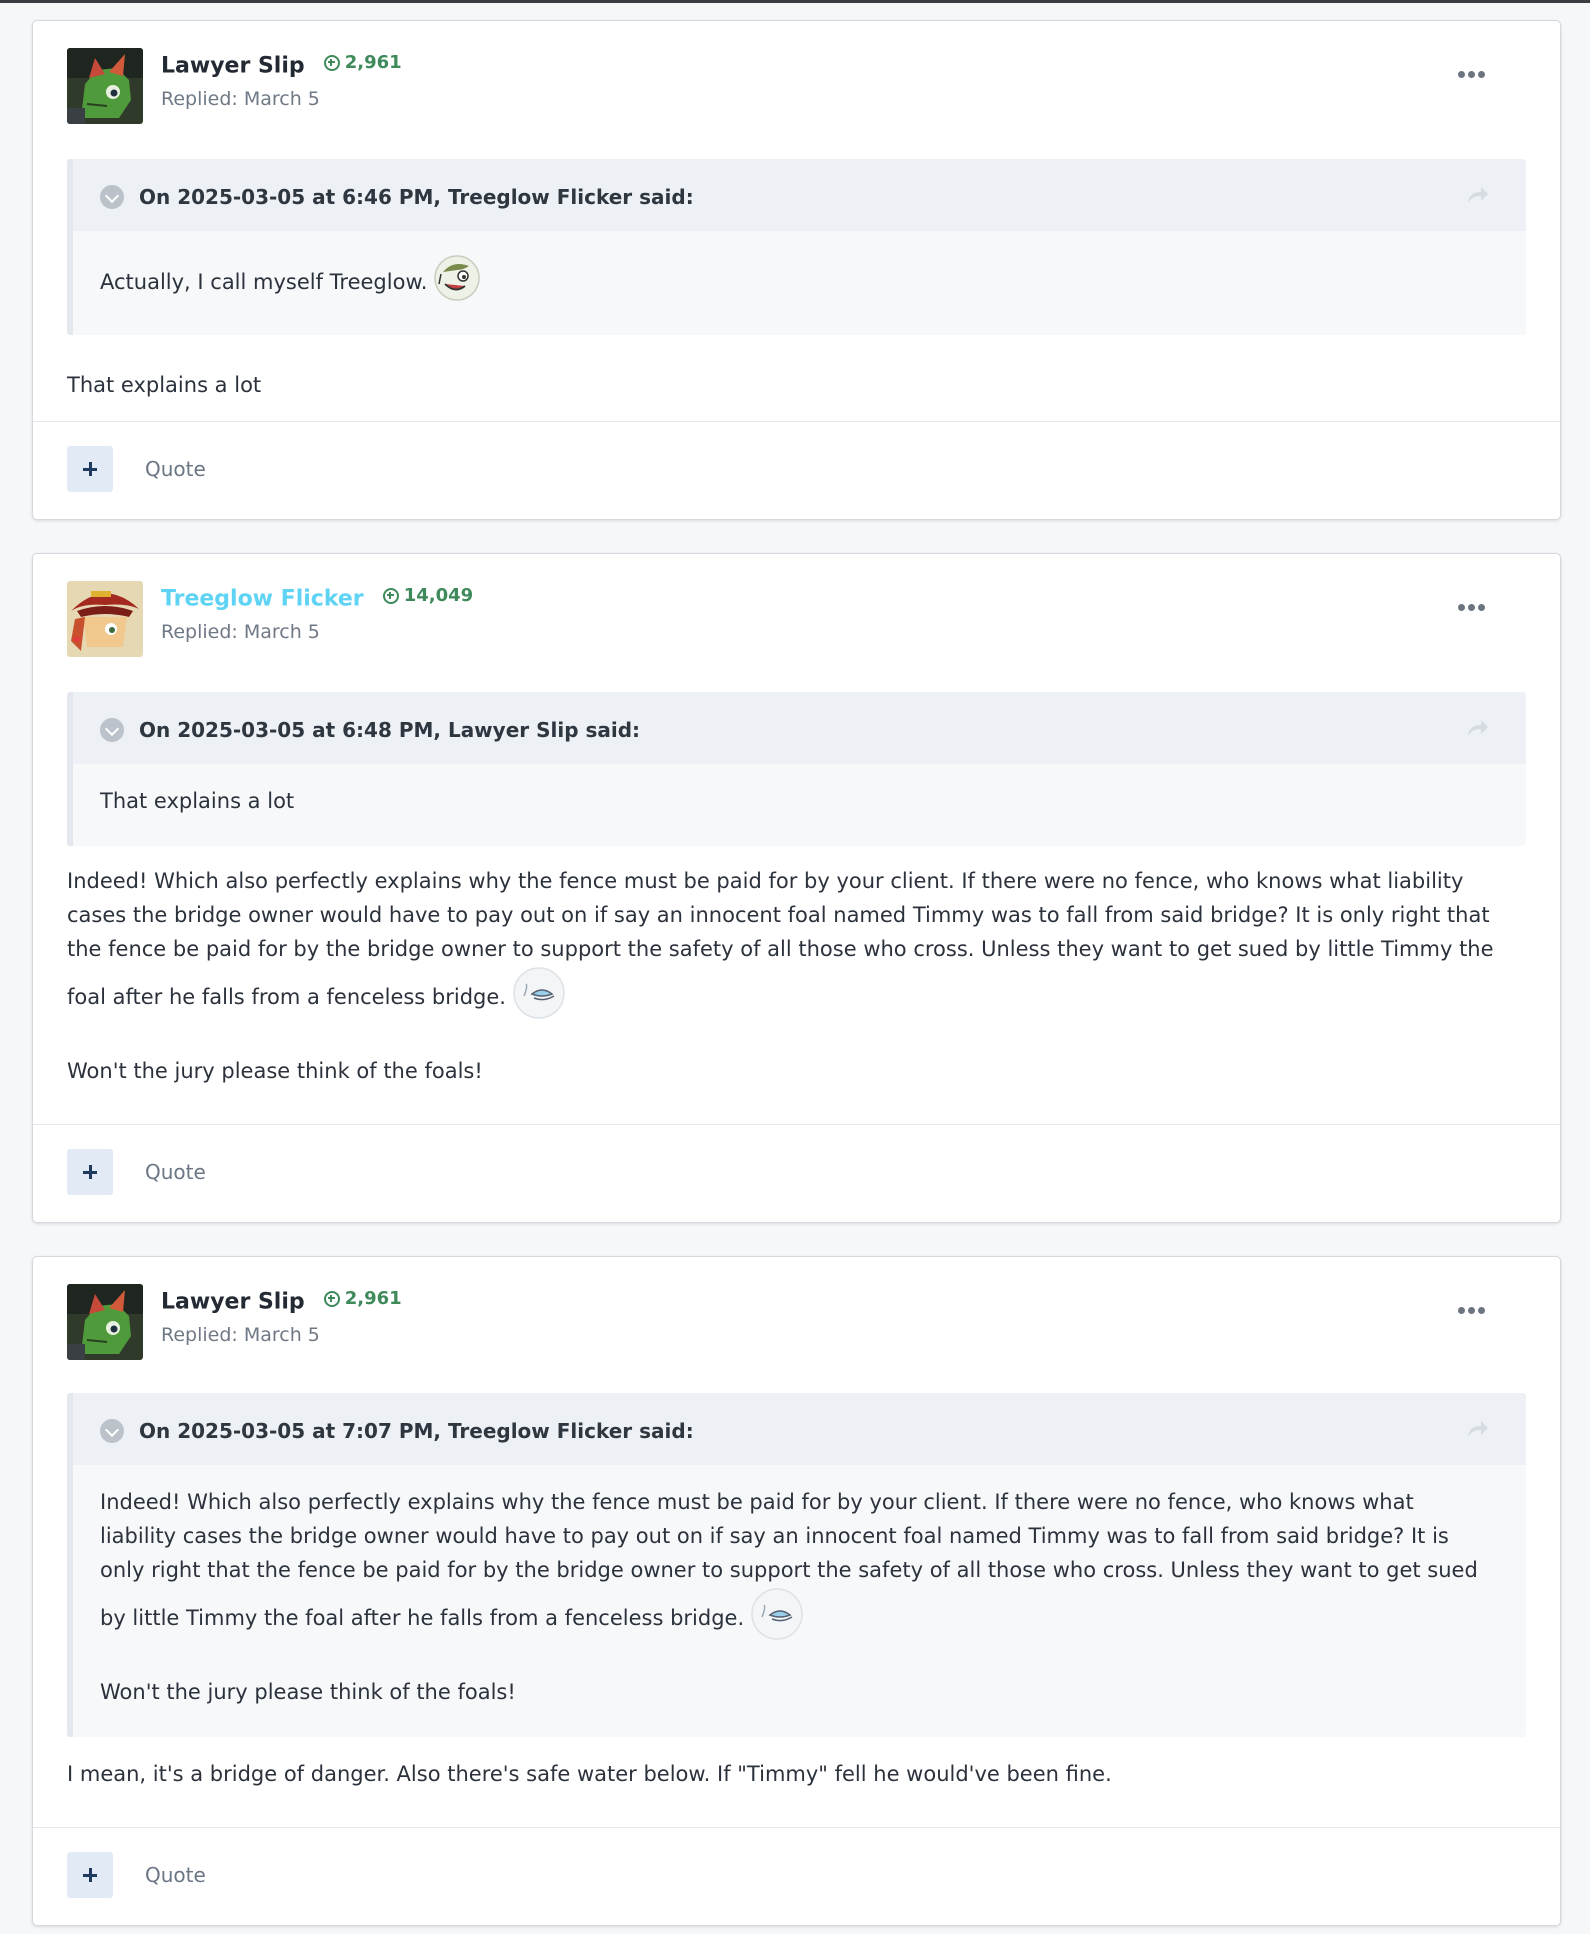 This screenshot has height=1934, width=1590. Describe the element at coordinates (164, 385) in the screenshot. I see `post-text: That explains a lot` at that location.